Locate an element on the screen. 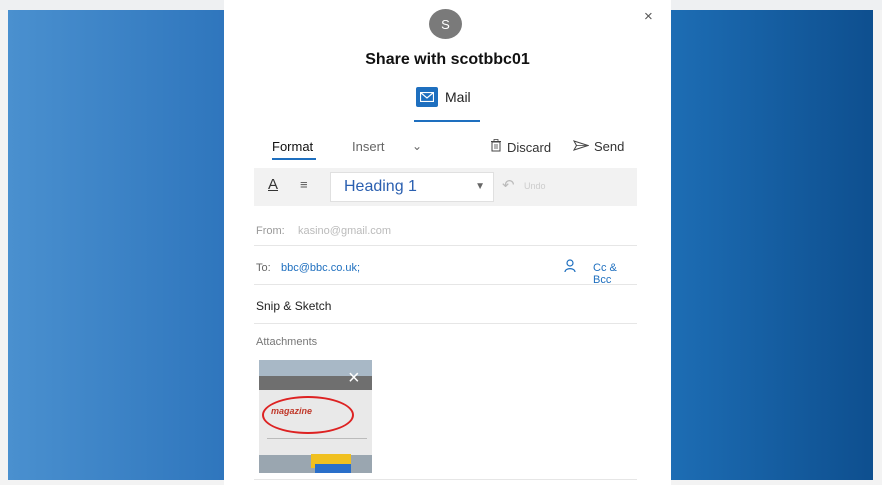 The height and width of the screenshot is (485, 882). share-title: Share with scotbbc01 is located at coordinates (447, 59).